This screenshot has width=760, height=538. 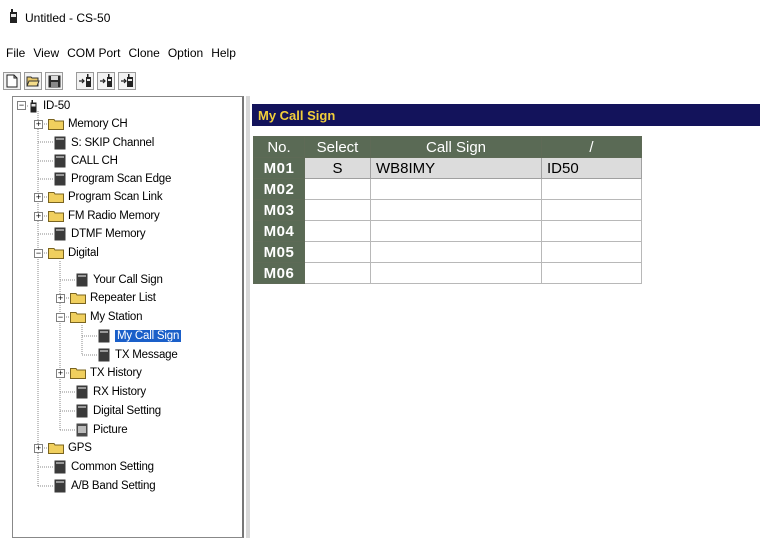 I want to click on write-radio-alt-icon, so click(x=127, y=80).